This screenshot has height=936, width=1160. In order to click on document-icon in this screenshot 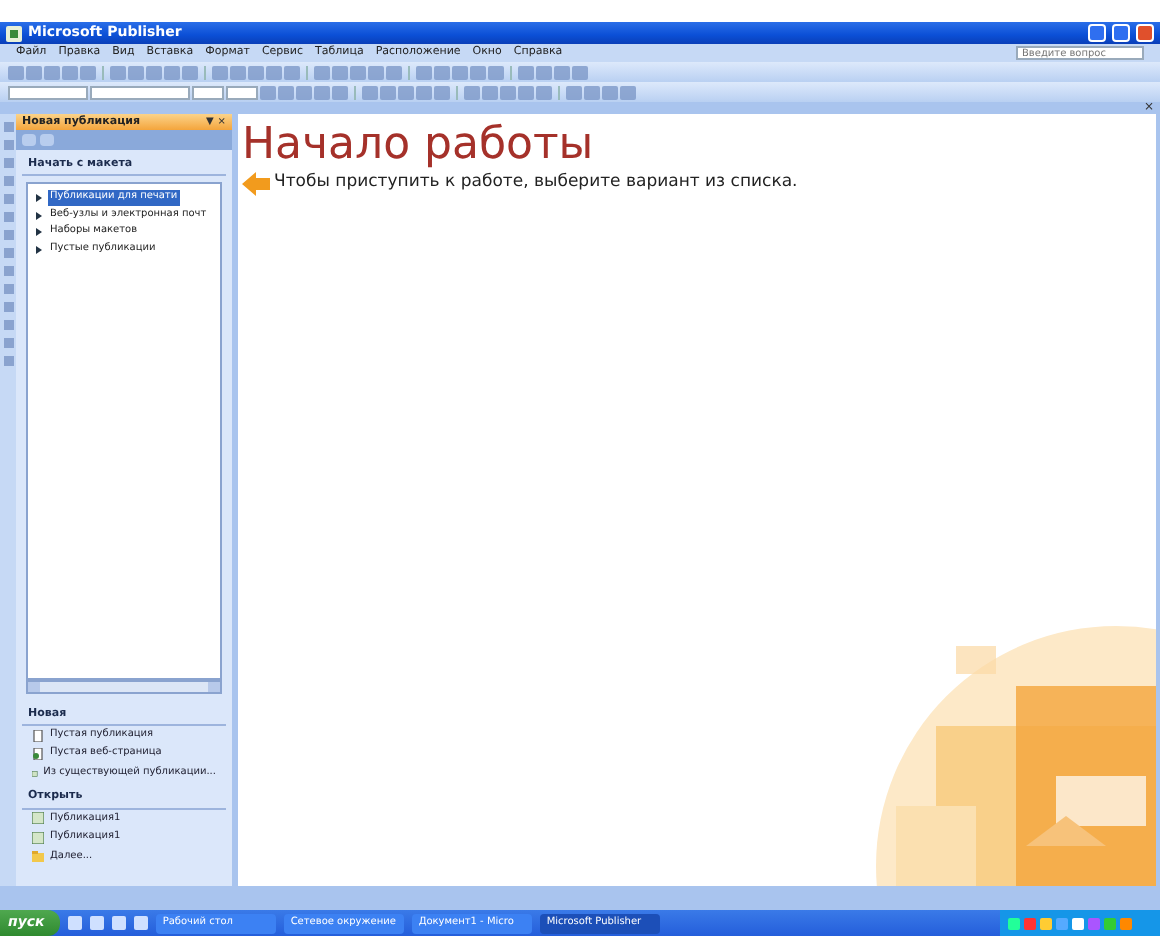, I will do `click(35, 773)`.